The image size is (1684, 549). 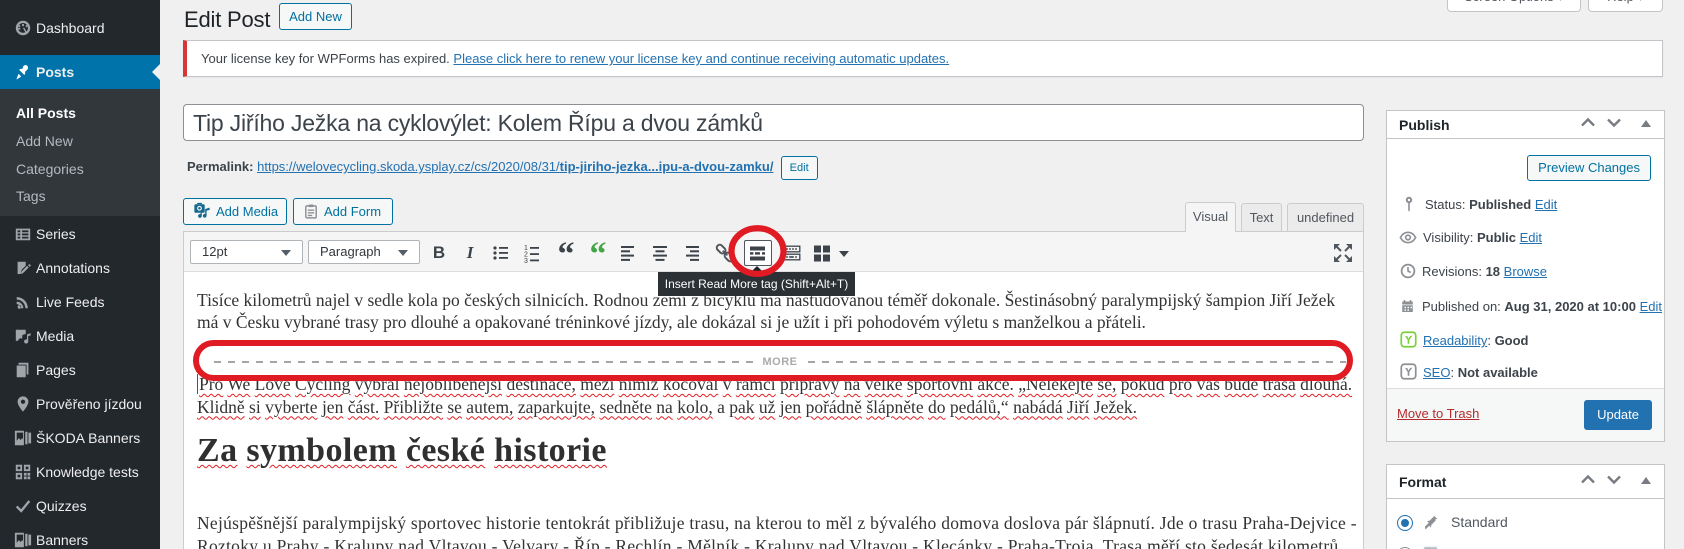 I want to click on svg-text: B, so click(x=439, y=252).